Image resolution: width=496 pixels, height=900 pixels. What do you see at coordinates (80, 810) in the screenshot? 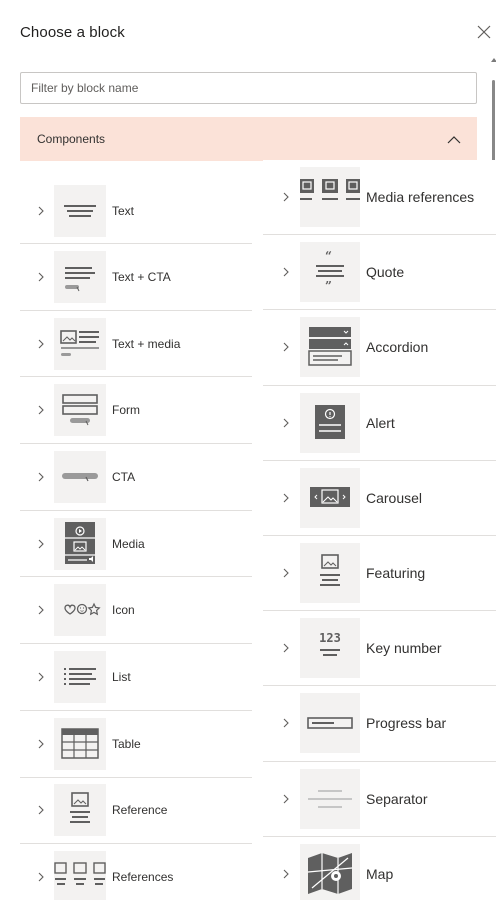
I see `reference-block-icon` at bounding box center [80, 810].